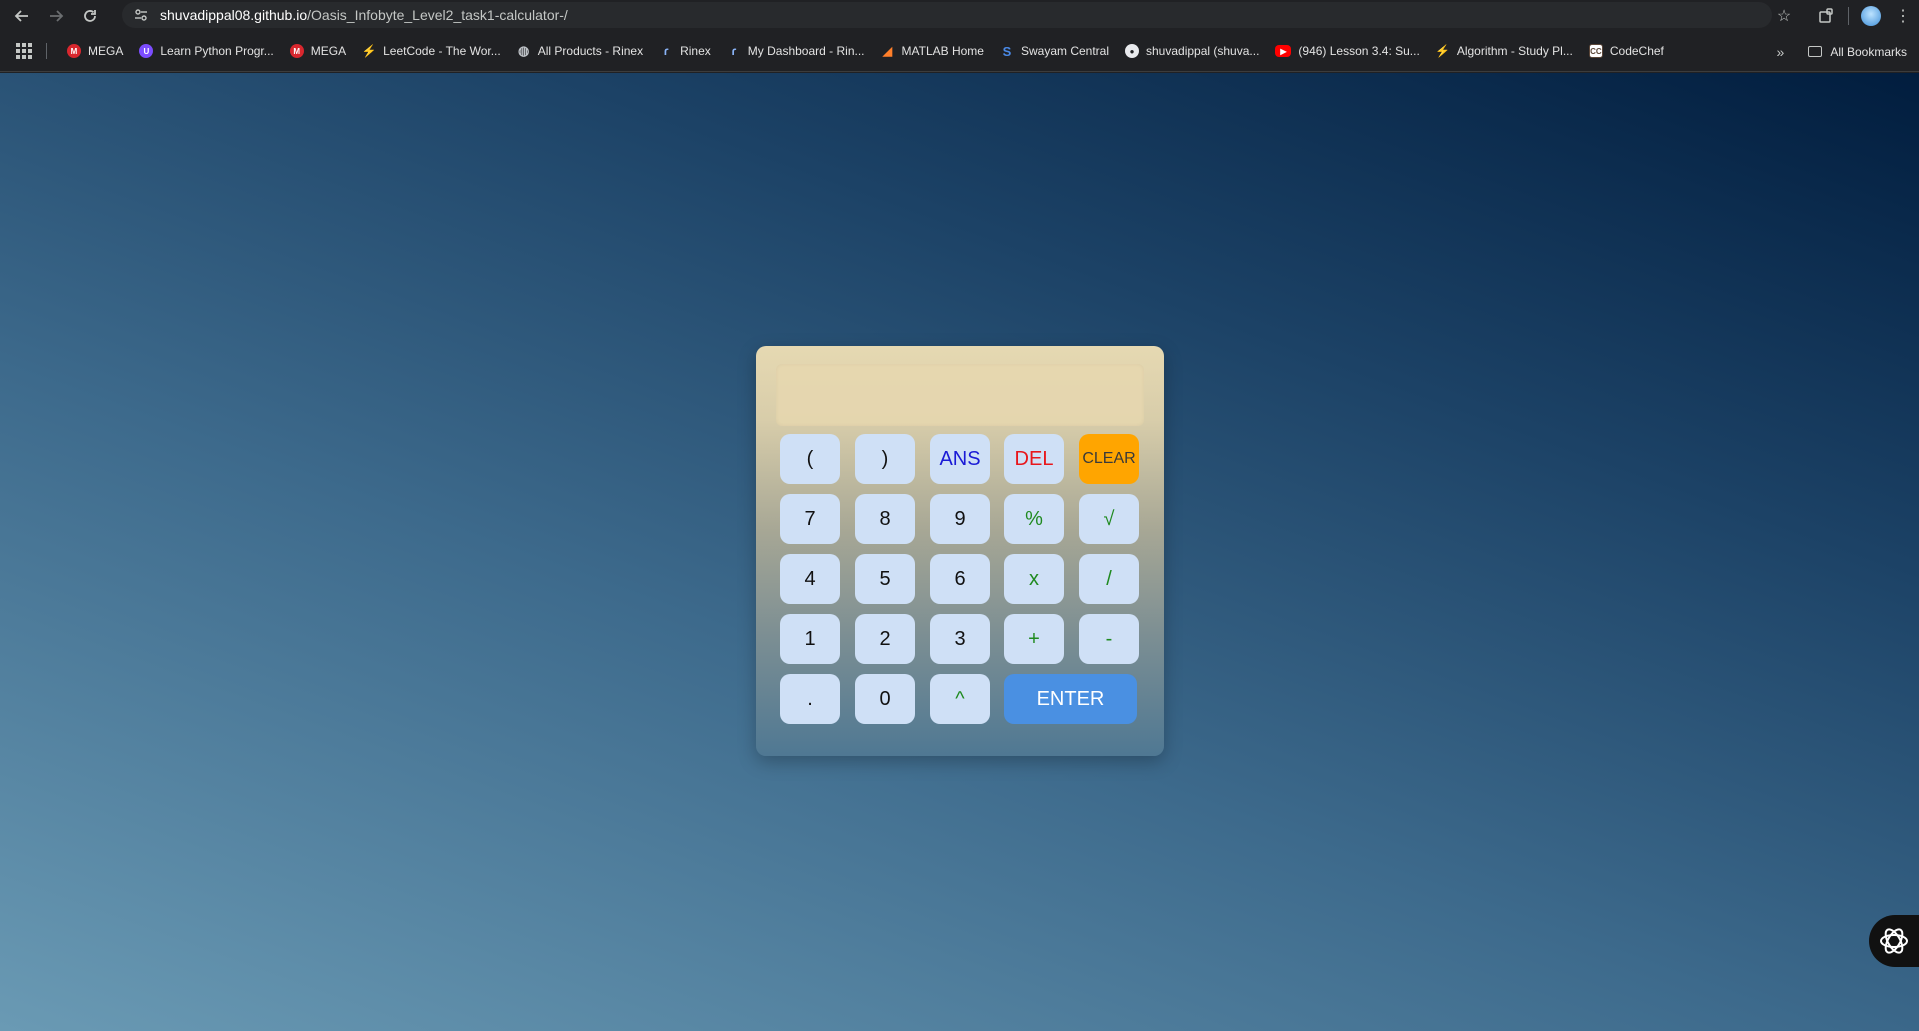  Describe the element at coordinates (887, 51) in the screenshot. I see `matlab-icon: ◢` at that location.